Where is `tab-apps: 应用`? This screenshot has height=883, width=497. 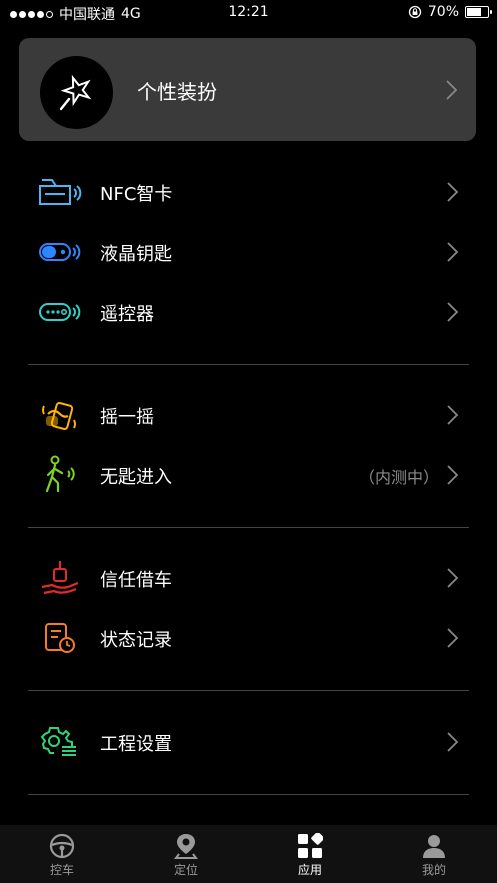
tab-apps: 应用 is located at coordinates (310, 854).